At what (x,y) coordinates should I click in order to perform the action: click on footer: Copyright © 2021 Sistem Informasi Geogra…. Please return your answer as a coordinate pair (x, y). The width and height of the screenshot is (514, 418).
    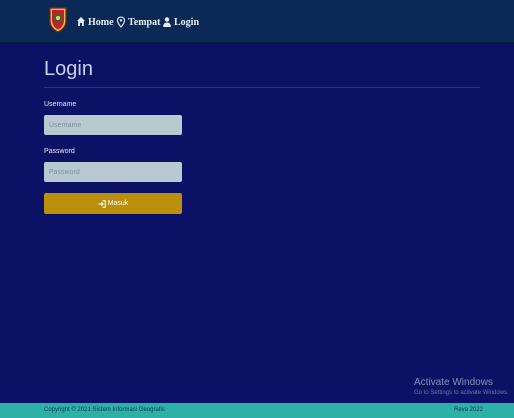
    Looking at the image, I should click on (257, 410).